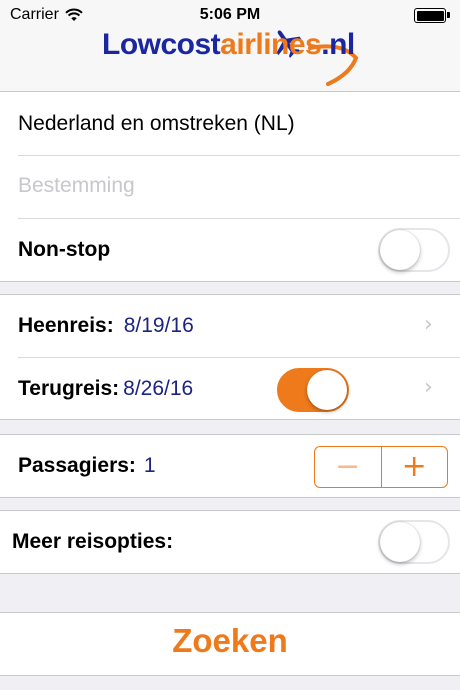  I want to click on nonstop-toggle, so click(414, 250).